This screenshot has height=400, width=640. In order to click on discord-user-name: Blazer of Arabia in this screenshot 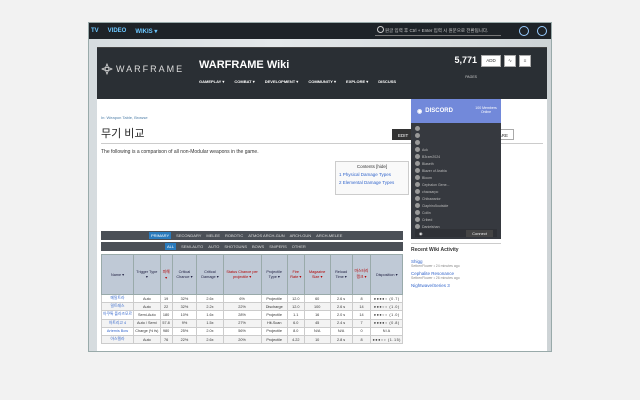, I will do `click(434, 170)`.